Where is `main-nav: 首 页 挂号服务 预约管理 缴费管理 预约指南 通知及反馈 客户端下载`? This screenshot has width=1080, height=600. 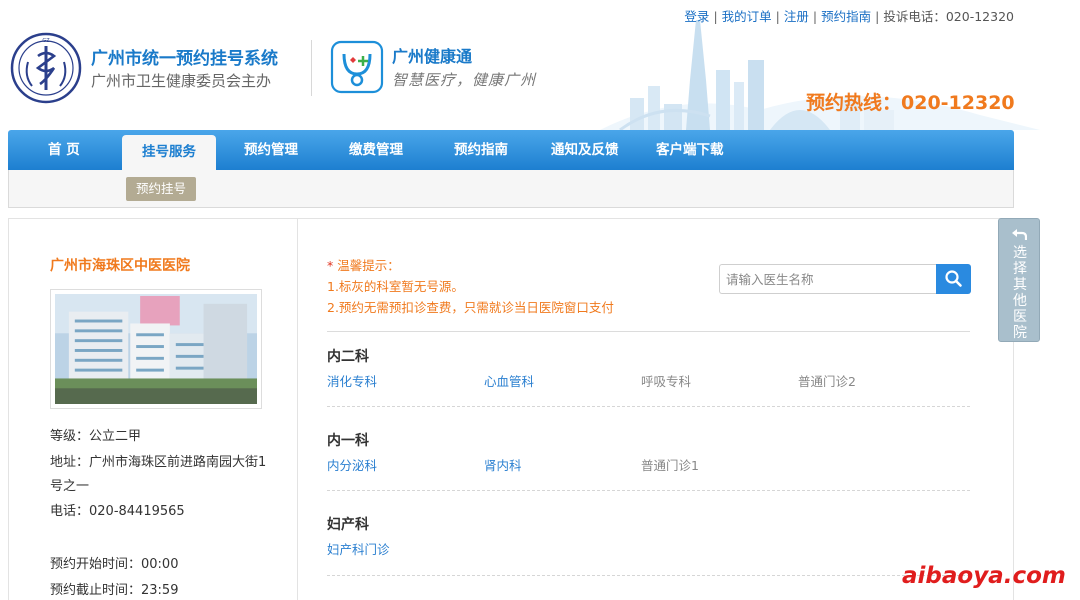
main-nav: 首 页 挂号服务 预约管理 缴费管理 预约指南 通知及反馈 客户端下载 is located at coordinates (511, 150).